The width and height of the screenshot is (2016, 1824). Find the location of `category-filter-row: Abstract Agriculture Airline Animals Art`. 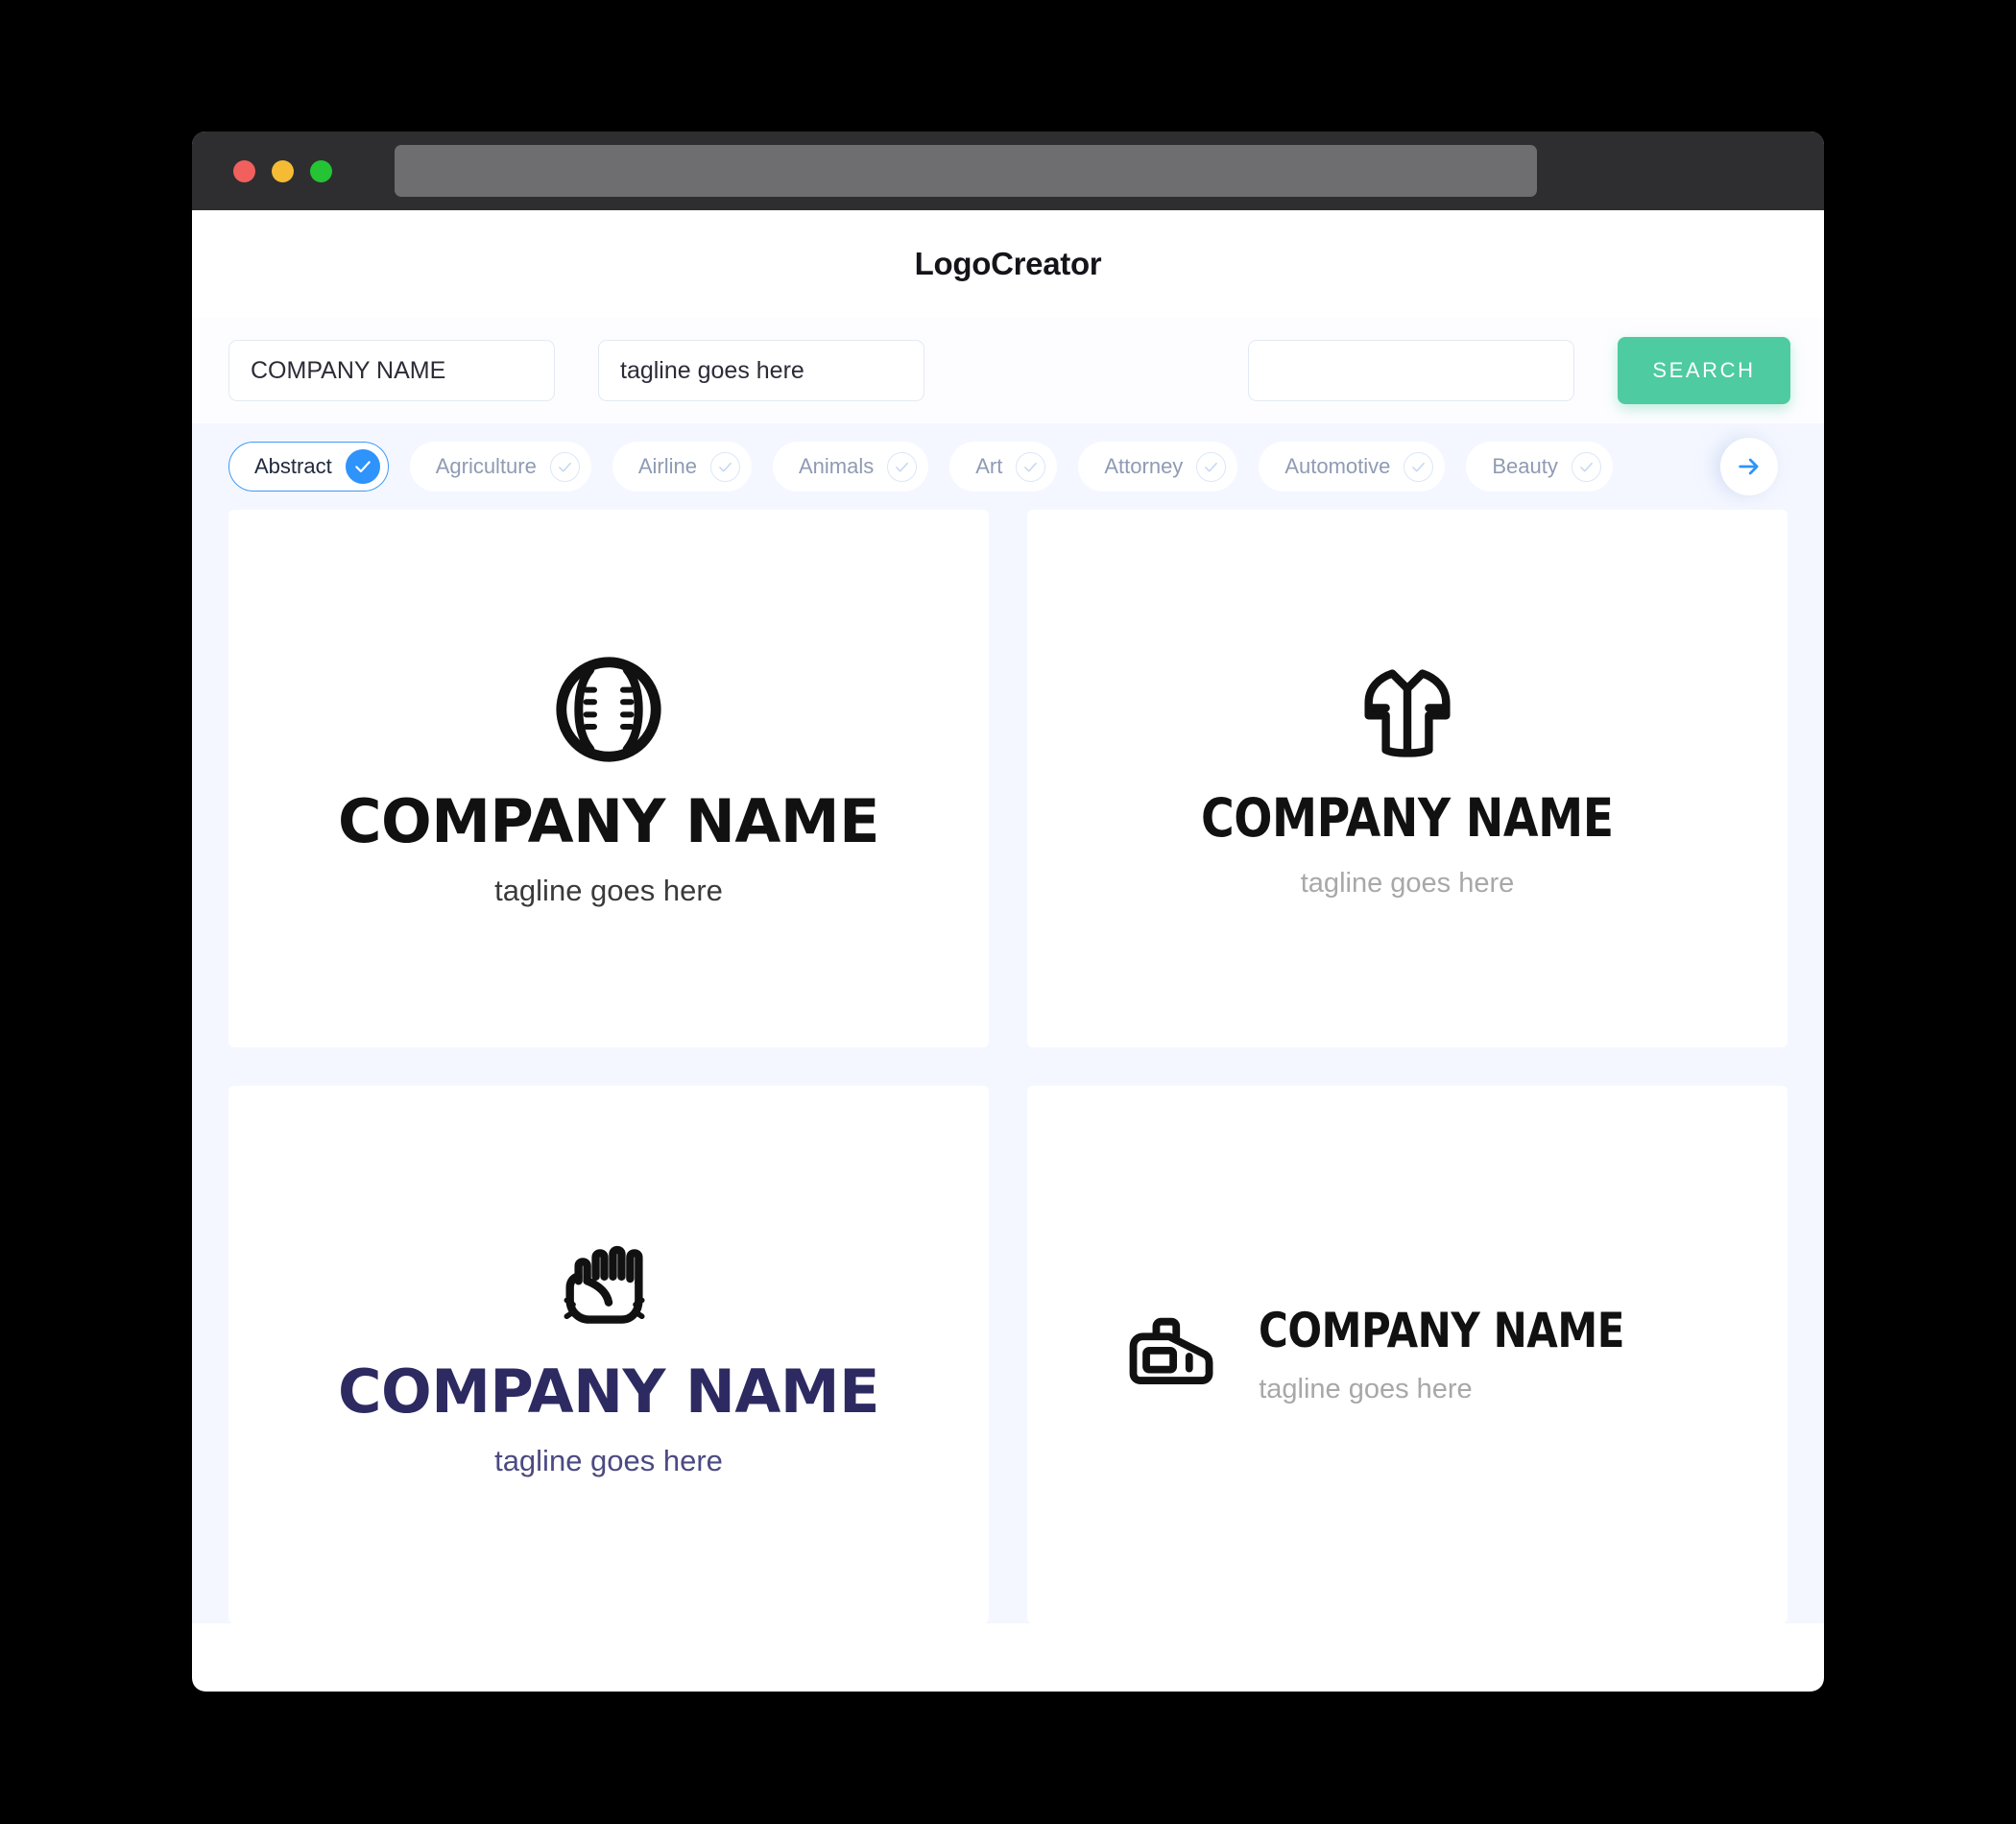

category-filter-row: Abstract Agriculture Airline Animals Art is located at coordinates (1008, 467).